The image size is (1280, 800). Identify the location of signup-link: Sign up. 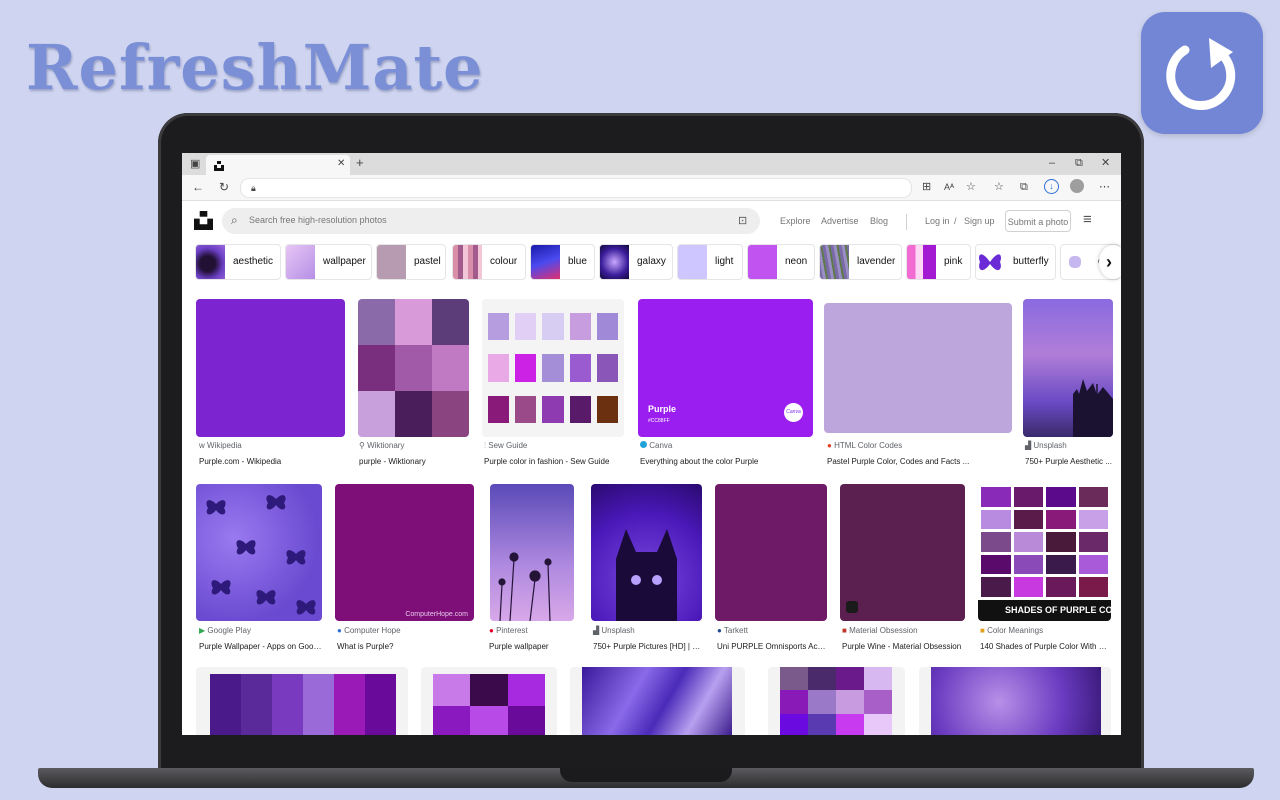
(979, 221).